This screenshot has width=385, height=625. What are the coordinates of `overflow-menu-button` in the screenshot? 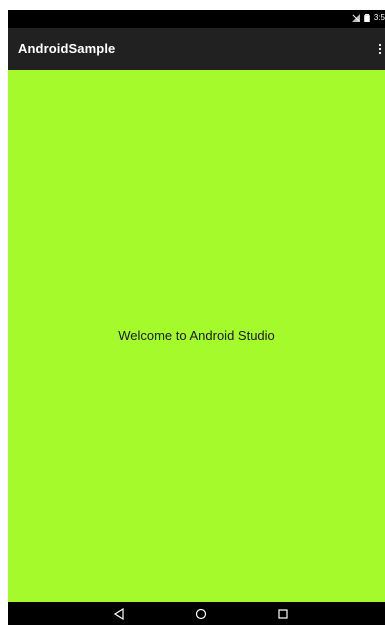 It's located at (380, 49).